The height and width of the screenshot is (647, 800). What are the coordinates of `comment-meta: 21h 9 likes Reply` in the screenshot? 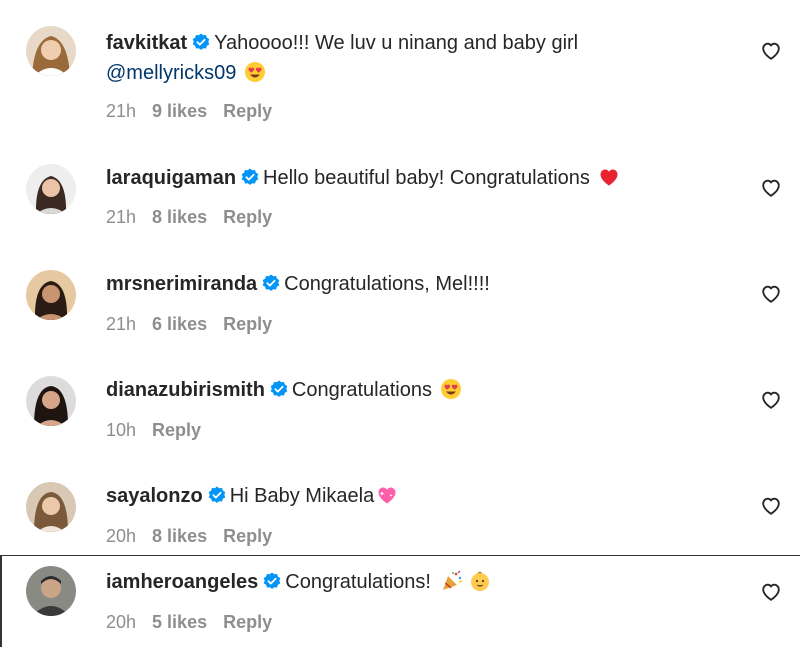 It's located at (197, 111).